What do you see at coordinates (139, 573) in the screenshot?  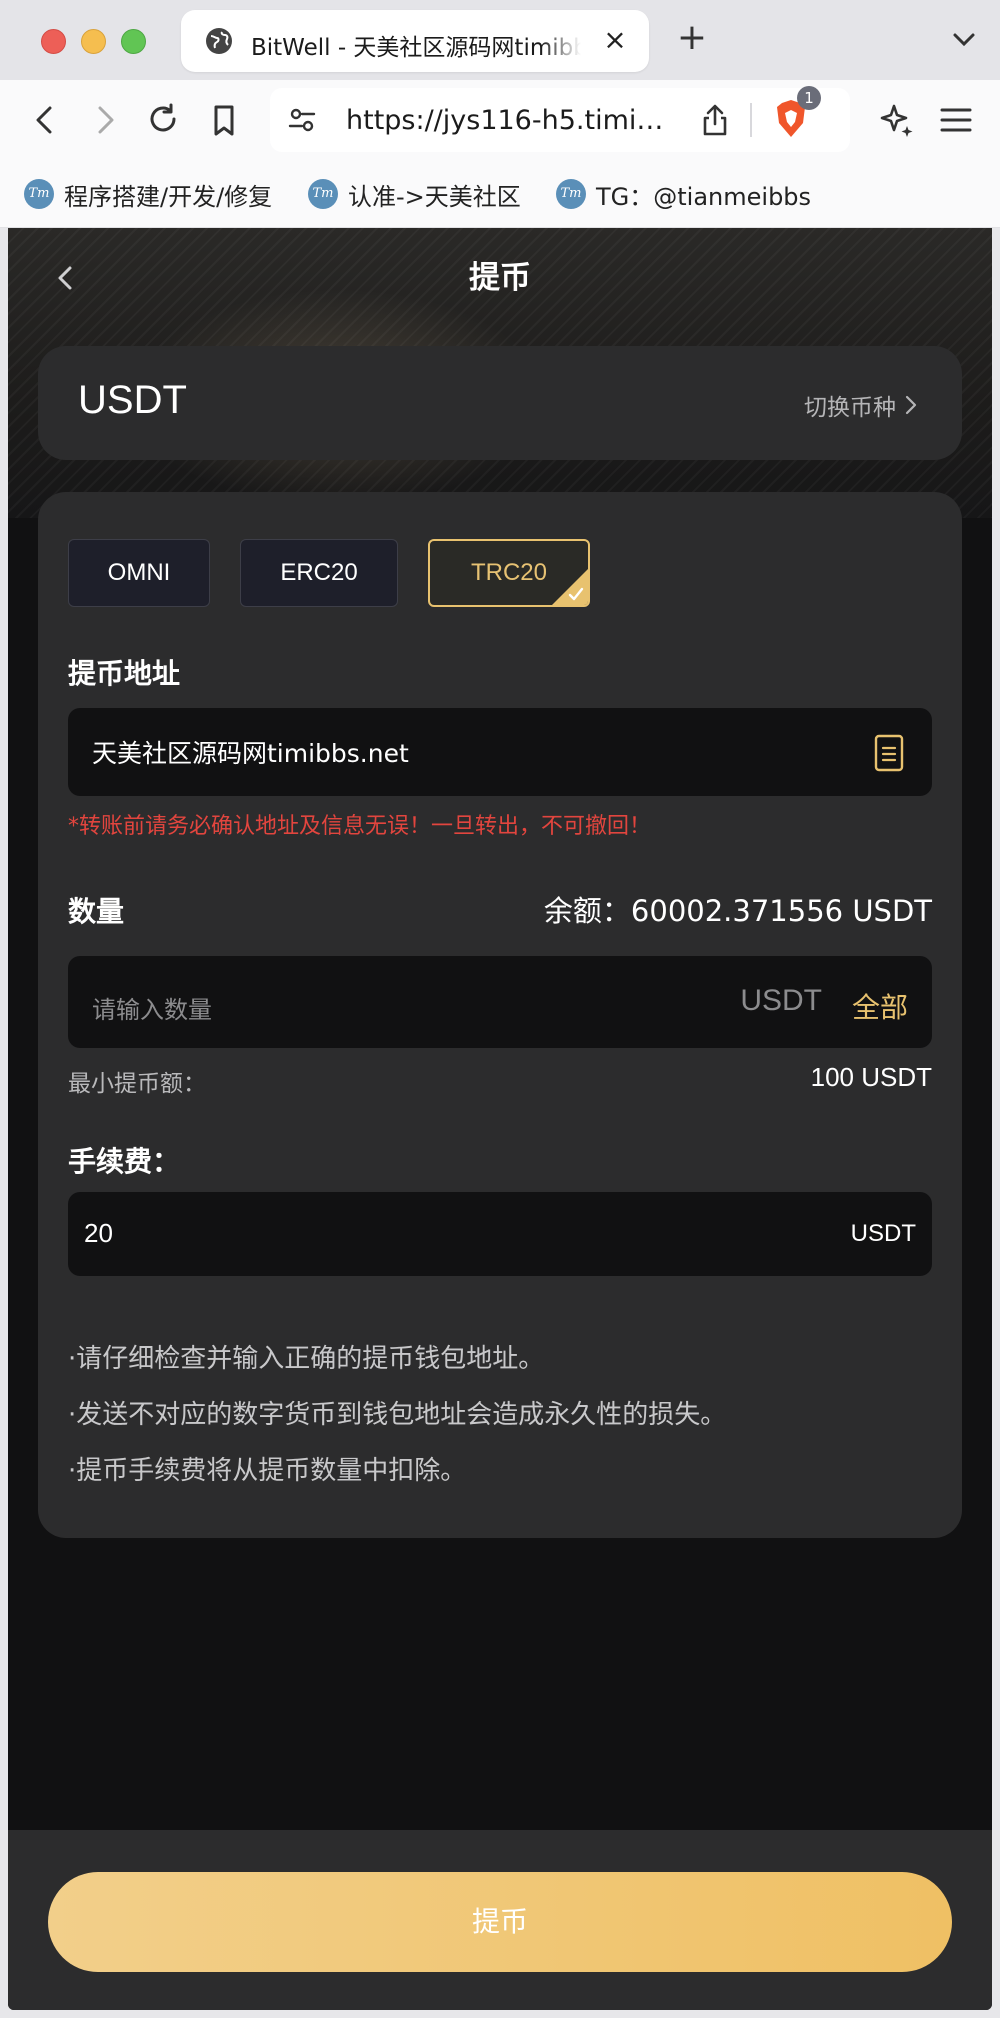 I see `chain-option-omni: OMNI` at bounding box center [139, 573].